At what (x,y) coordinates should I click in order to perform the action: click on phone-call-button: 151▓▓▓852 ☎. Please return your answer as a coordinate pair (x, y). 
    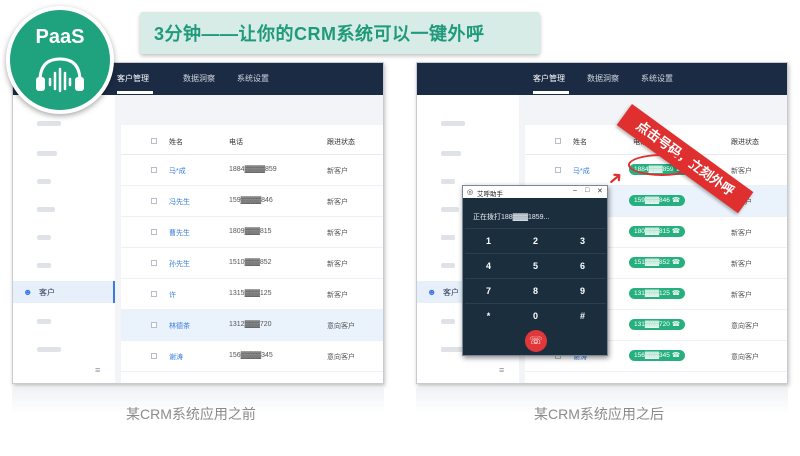
    Looking at the image, I should click on (657, 262).